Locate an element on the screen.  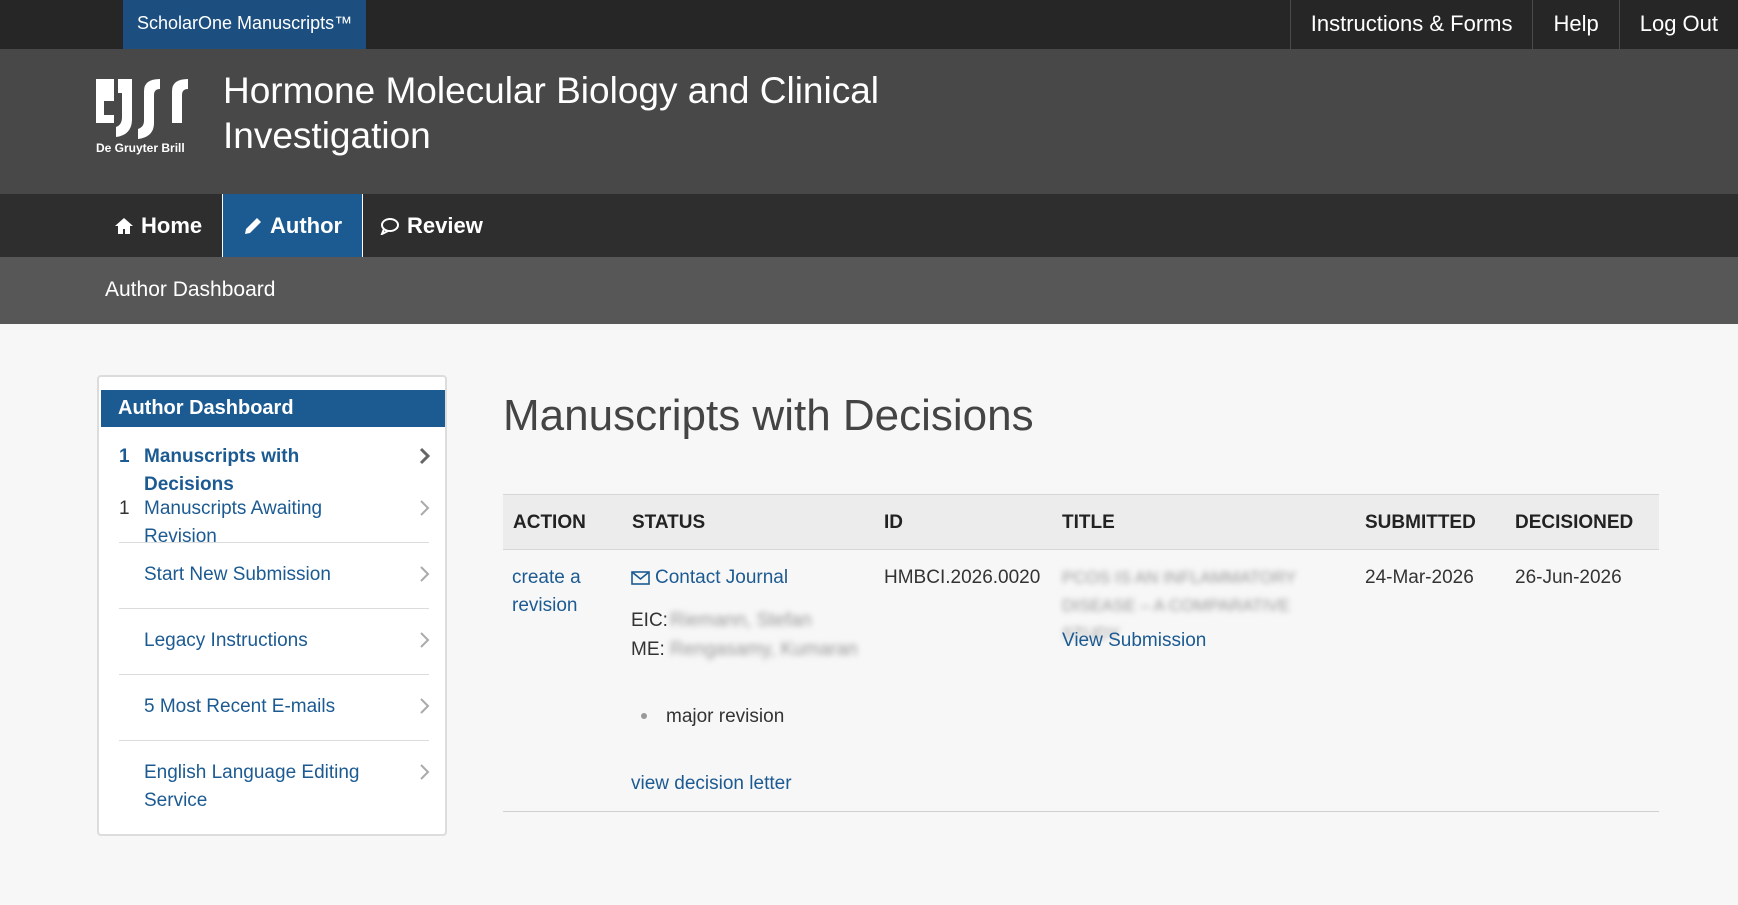
row-divider is located at coordinates (1081, 811).